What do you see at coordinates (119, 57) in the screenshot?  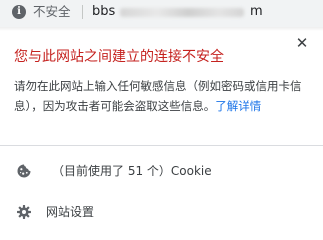 I see `popup-title: 您与此网站之间建立的连接不安全` at bounding box center [119, 57].